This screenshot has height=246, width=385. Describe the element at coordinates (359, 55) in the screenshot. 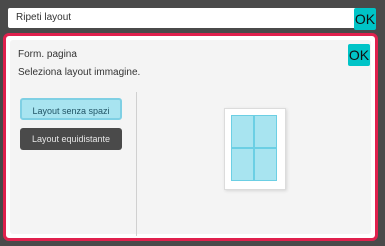

I see `panel-ok-button: OK` at that location.